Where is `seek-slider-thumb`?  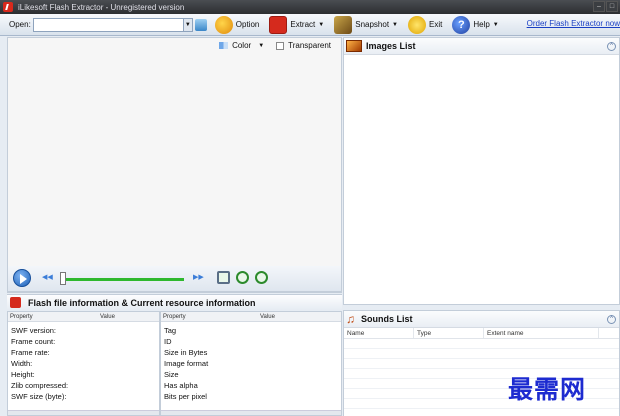
seek-slider-thumb is located at coordinates (63, 278).